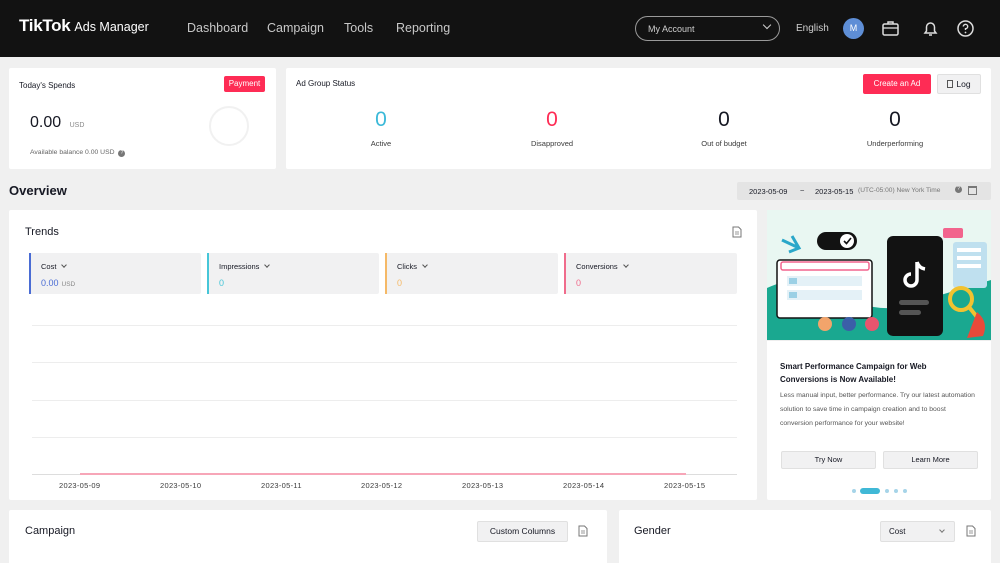 The width and height of the screenshot is (1000, 563). Describe the element at coordinates (80, 485) in the screenshot. I see `x-axis-tick: 2023-05-09` at that location.